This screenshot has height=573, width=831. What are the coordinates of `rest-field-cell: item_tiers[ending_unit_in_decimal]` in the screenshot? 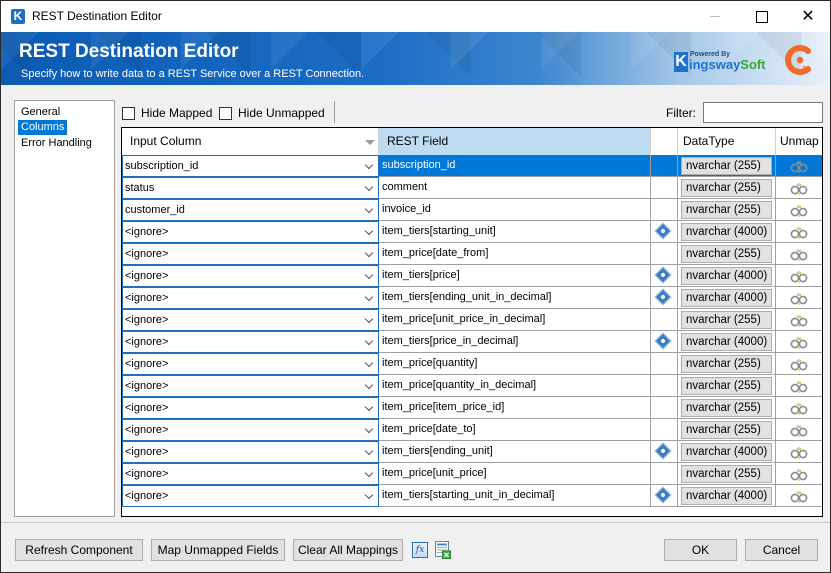 It's located at (515, 298).